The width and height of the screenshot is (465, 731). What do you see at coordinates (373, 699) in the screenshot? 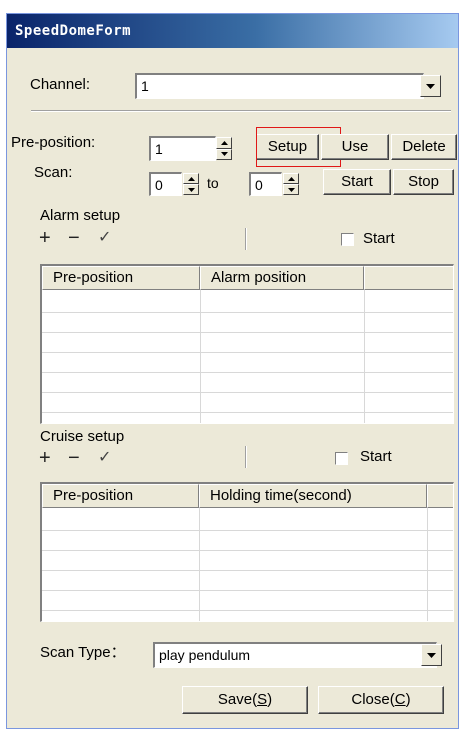
I see `close-text: Close(` at bounding box center [373, 699].